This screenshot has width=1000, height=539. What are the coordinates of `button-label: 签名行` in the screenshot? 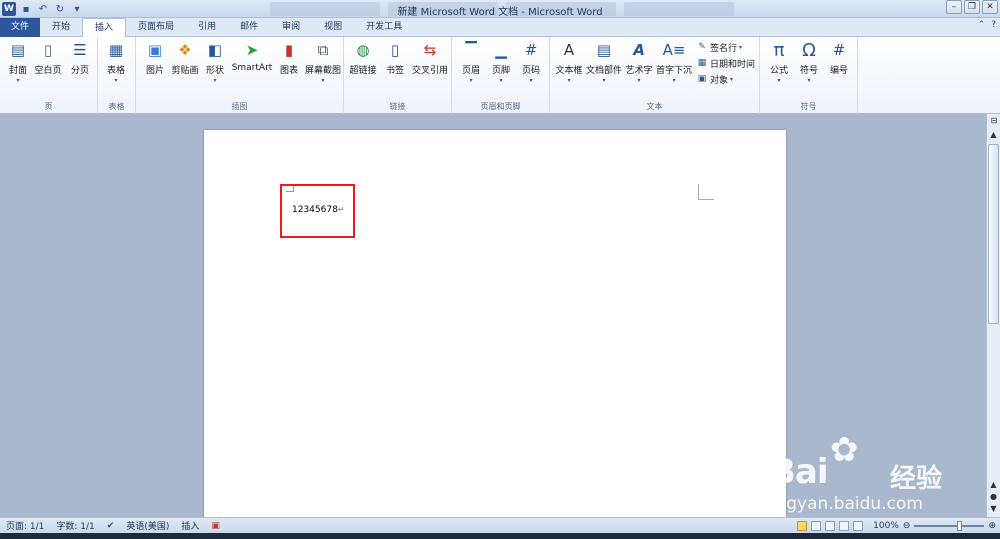 It's located at (724, 48).